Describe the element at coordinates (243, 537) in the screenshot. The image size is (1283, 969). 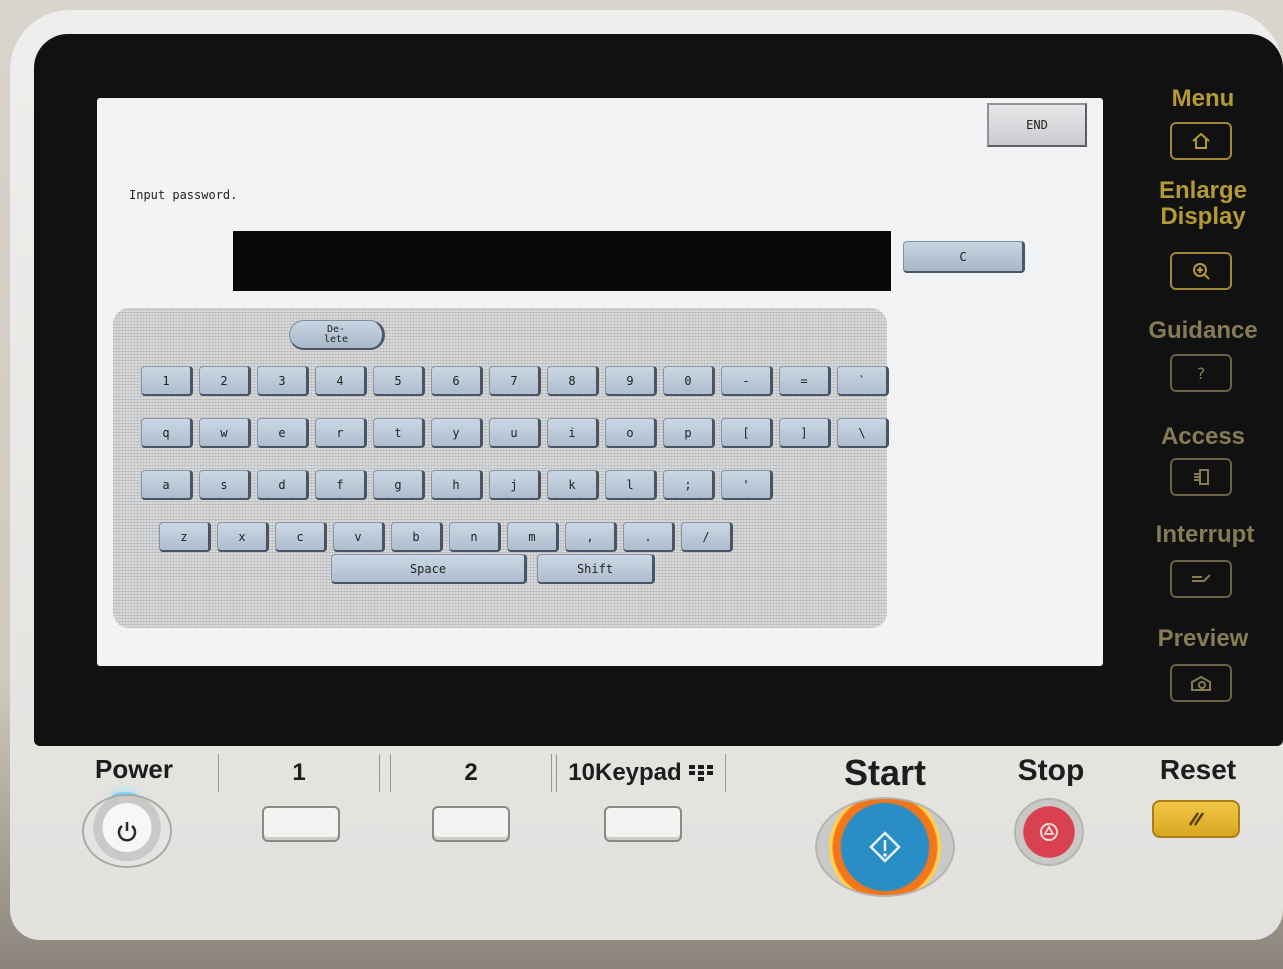
I see `key: x` at that location.